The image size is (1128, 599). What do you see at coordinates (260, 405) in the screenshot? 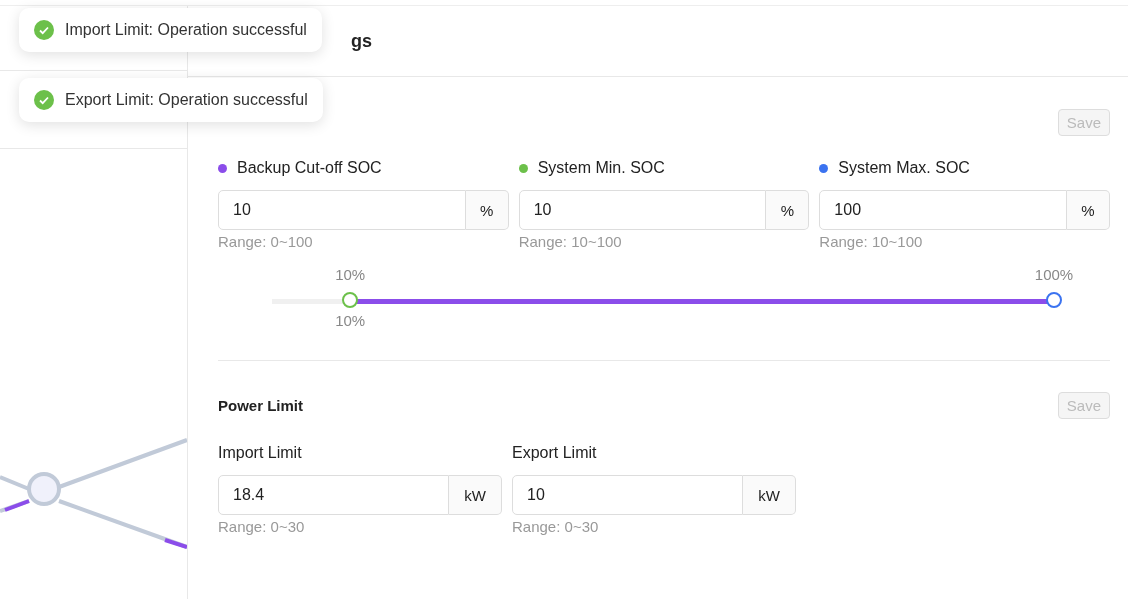
I see `section-title: Power Limit` at bounding box center [260, 405].